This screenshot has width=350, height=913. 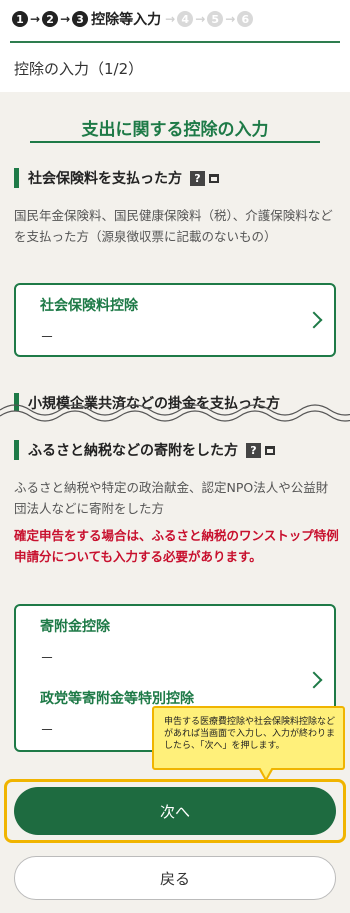 What do you see at coordinates (80, 19) in the screenshot?
I see `step-3: 3` at bounding box center [80, 19].